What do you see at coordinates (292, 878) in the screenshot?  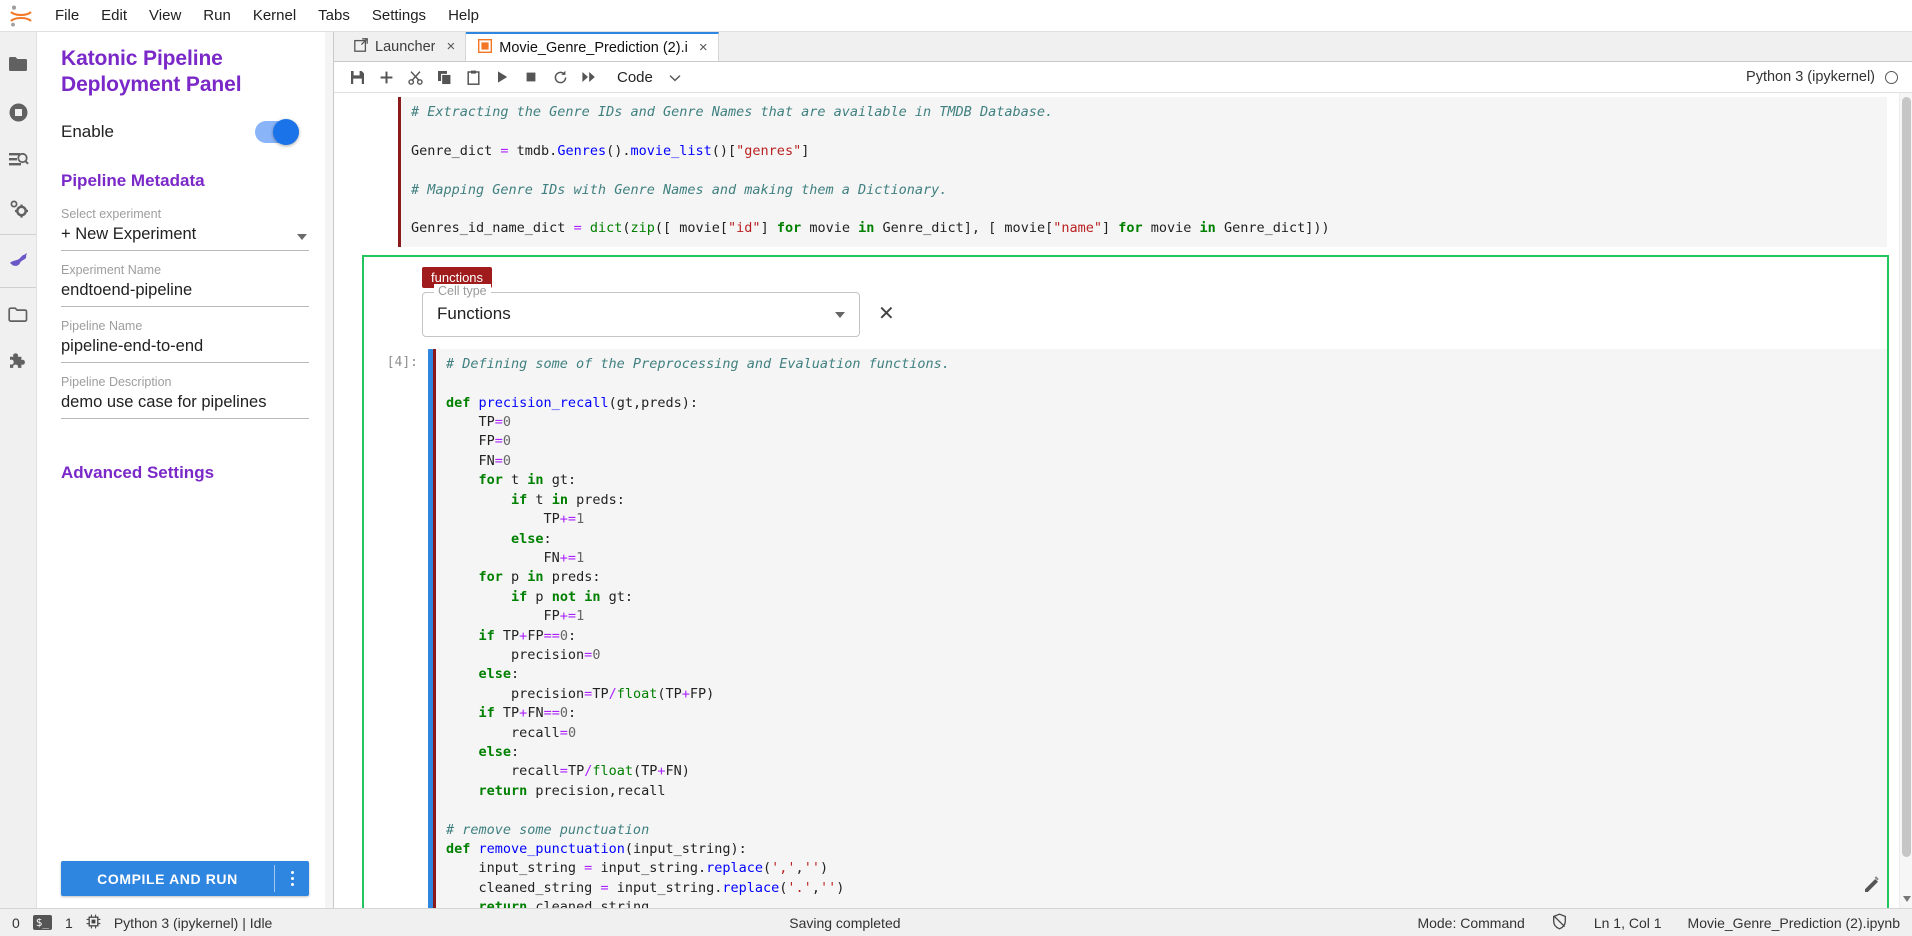 I see `kebab-menu-icon` at bounding box center [292, 878].